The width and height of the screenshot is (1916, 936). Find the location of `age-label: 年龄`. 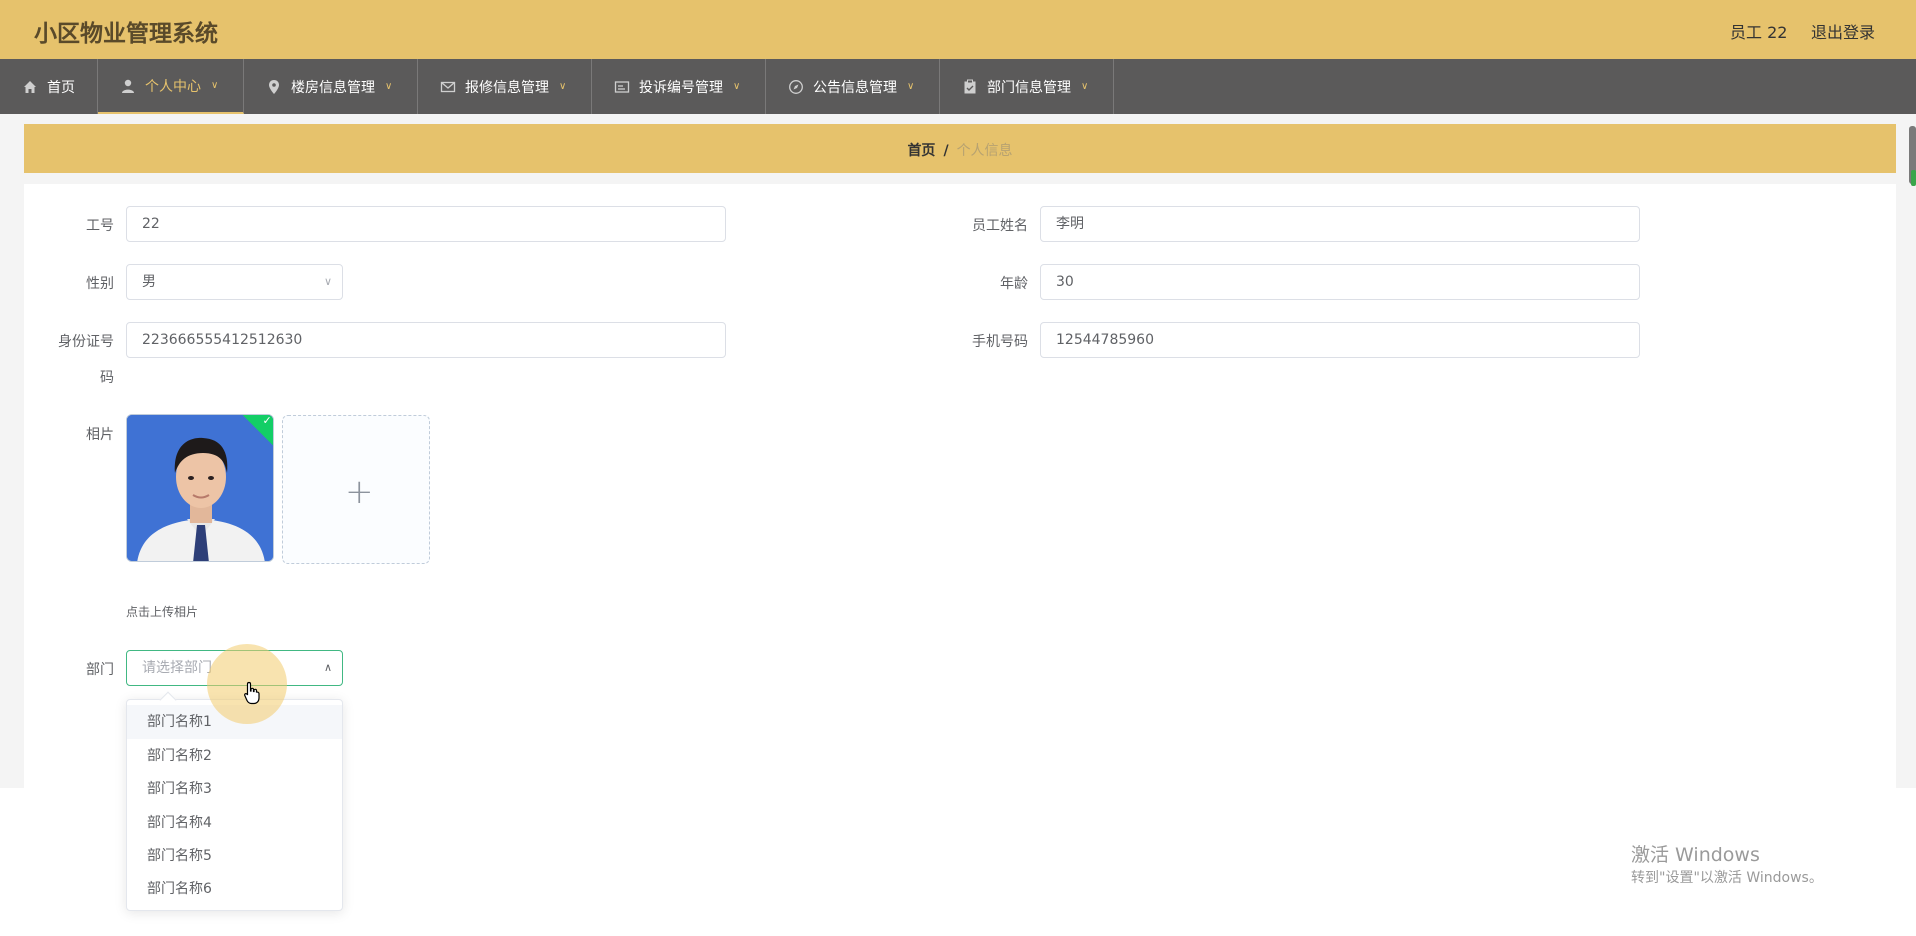

age-label: 年龄 is located at coordinates (1014, 284).